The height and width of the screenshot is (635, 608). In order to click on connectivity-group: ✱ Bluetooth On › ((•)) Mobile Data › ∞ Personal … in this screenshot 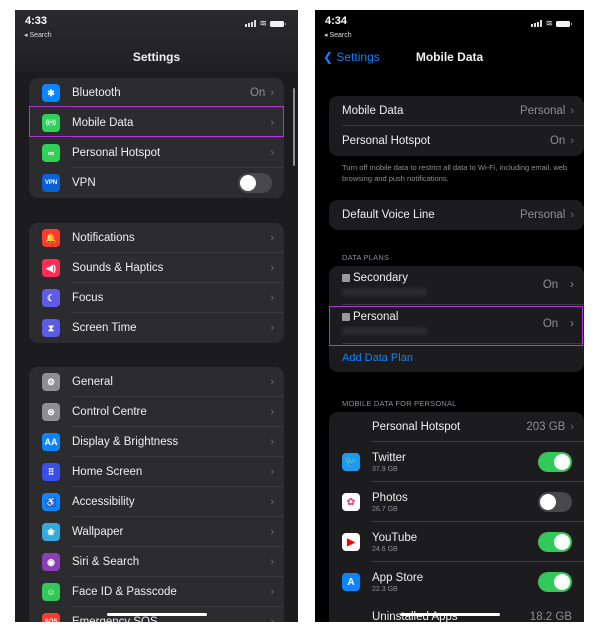, I will do `click(156, 138)`.